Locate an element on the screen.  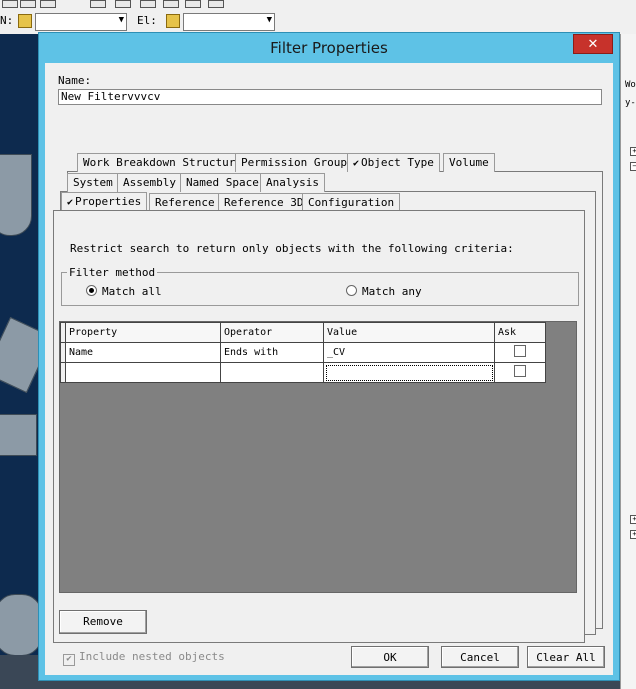
close-button: ✕ is located at coordinates (593, 44).